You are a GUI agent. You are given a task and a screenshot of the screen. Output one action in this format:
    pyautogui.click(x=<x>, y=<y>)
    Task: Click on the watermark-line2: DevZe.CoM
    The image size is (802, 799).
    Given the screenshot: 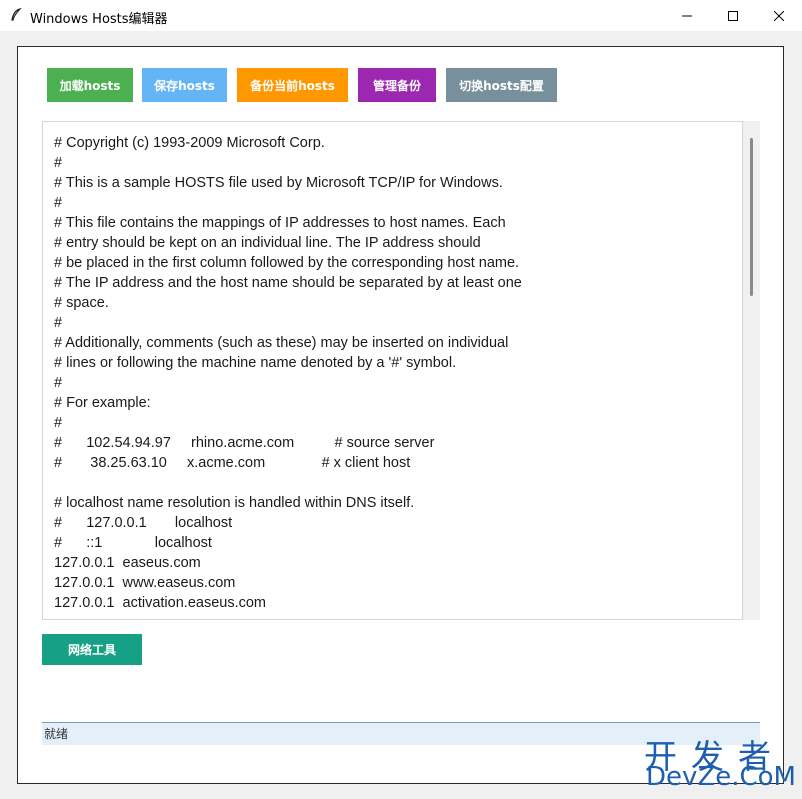 What is the action you would take?
    pyautogui.click(x=721, y=777)
    